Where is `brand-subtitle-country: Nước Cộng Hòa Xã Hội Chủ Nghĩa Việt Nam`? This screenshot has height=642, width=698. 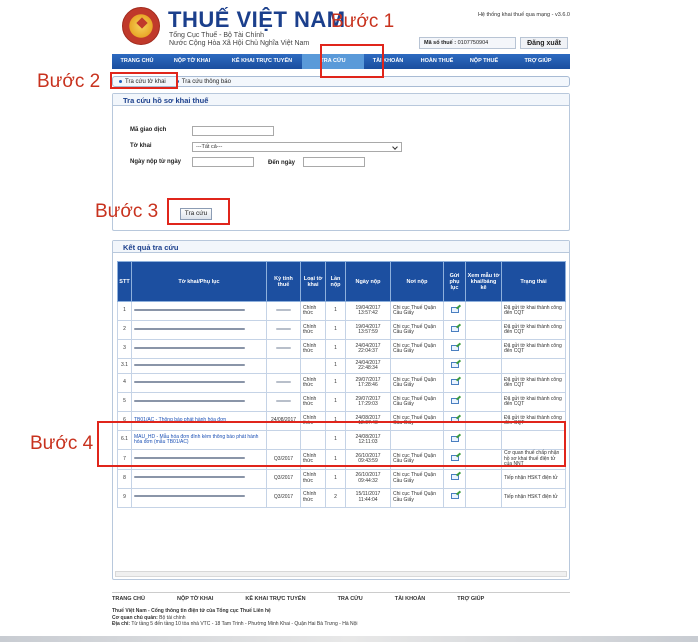 brand-subtitle-country: Nước Cộng Hòa Xã Hội Chủ Nghĩa Việt Nam is located at coordinates (239, 43).